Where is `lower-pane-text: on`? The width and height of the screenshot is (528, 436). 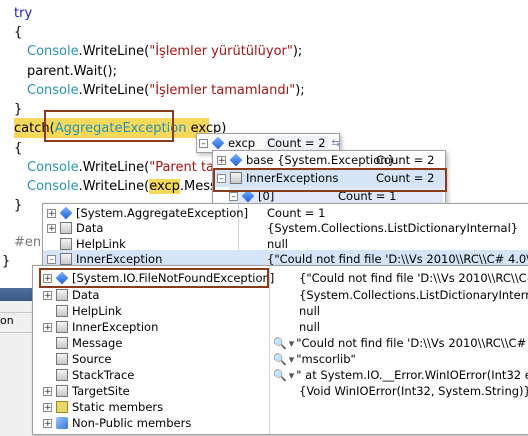 lower-pane-text: on is located at coordinates (7, 320).